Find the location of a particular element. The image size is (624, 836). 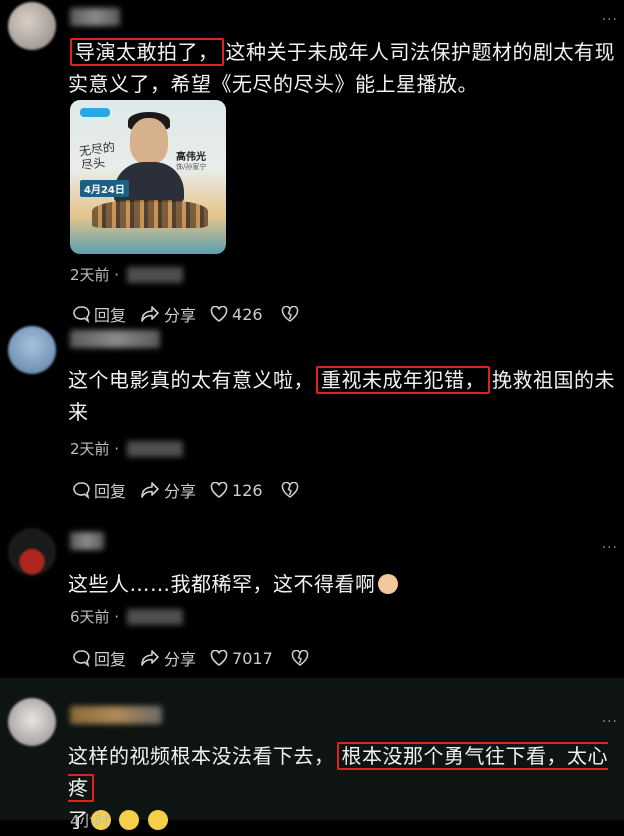

highlight-box: 导演太敢拍了， is located at coordinates (147, 52).